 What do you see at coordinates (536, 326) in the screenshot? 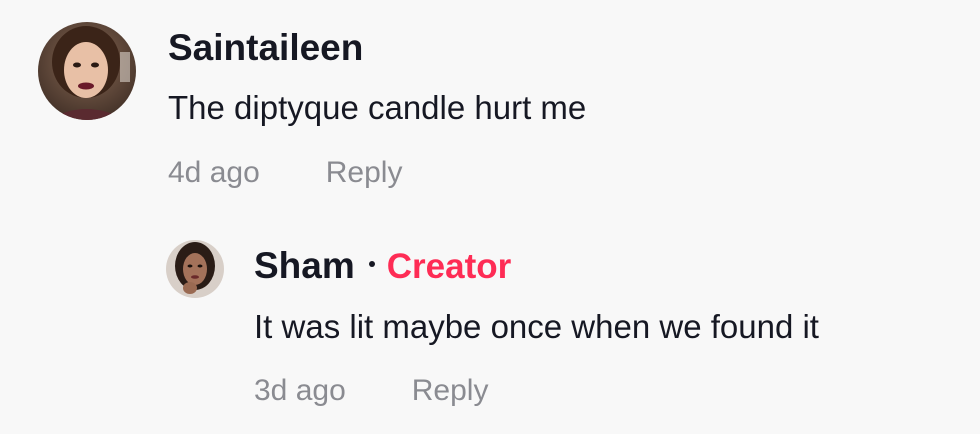
I see `reply-text: It was lit maybe once when we found it` at bounding box center [536, 326].